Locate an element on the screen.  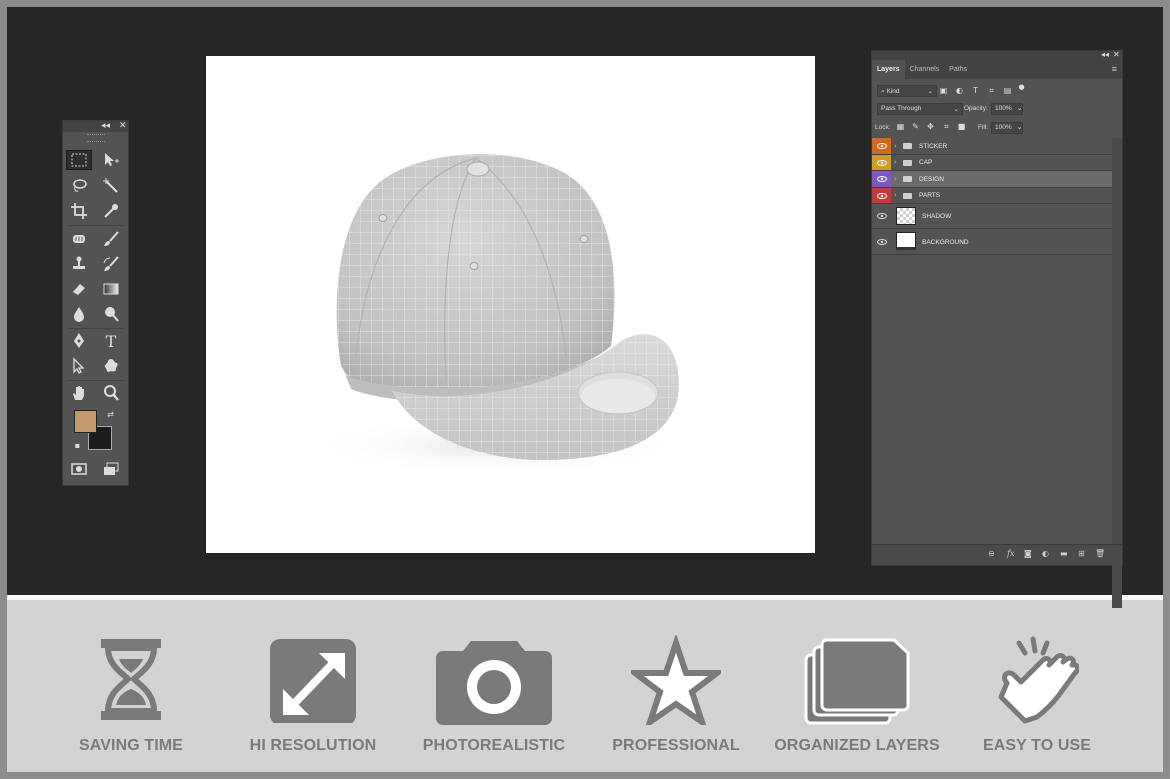
lasso-icon is located at coordinates (79, 186).